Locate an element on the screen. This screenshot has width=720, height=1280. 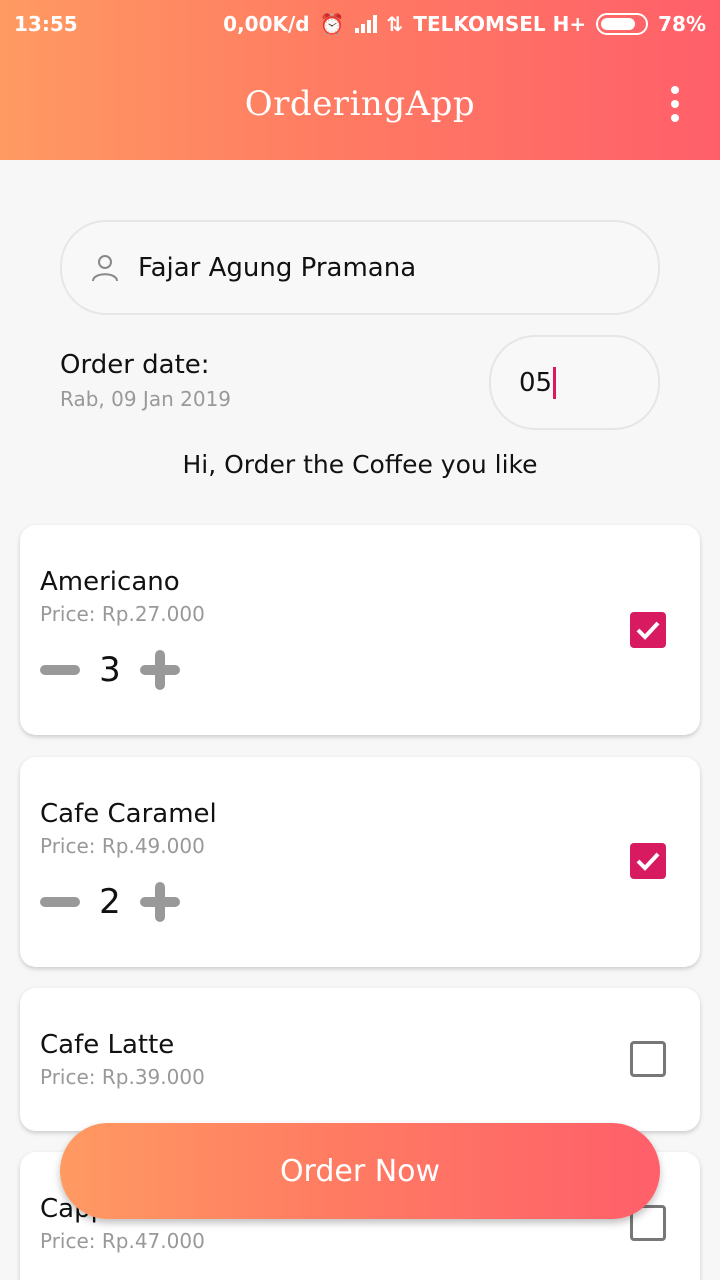
battery-icon is located at coordinates (622, 24).